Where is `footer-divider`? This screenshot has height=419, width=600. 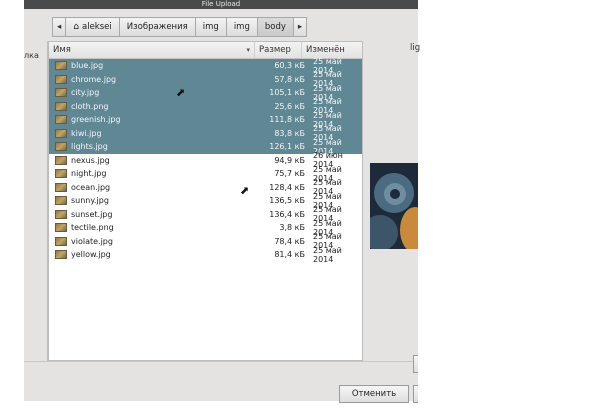
footer-divider is located at coordinates (221, 361).